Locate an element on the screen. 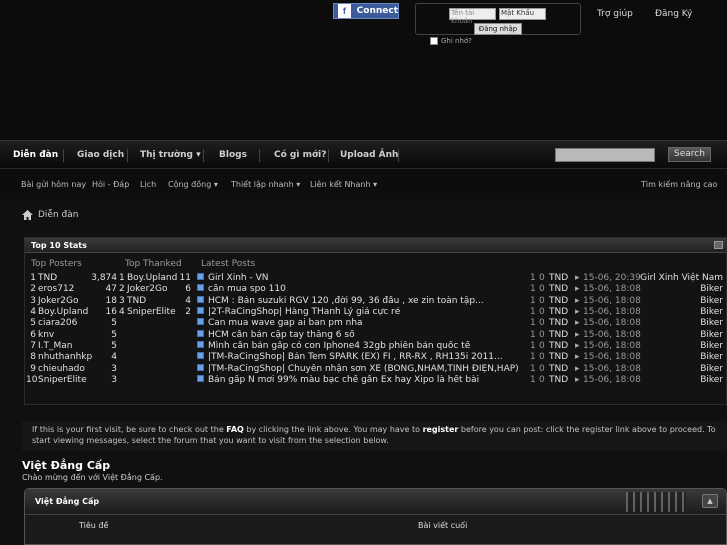 The height and width of the screenshot is (545, 727). stat-thanked: Joker2Go is located at coordinates (147, 289).